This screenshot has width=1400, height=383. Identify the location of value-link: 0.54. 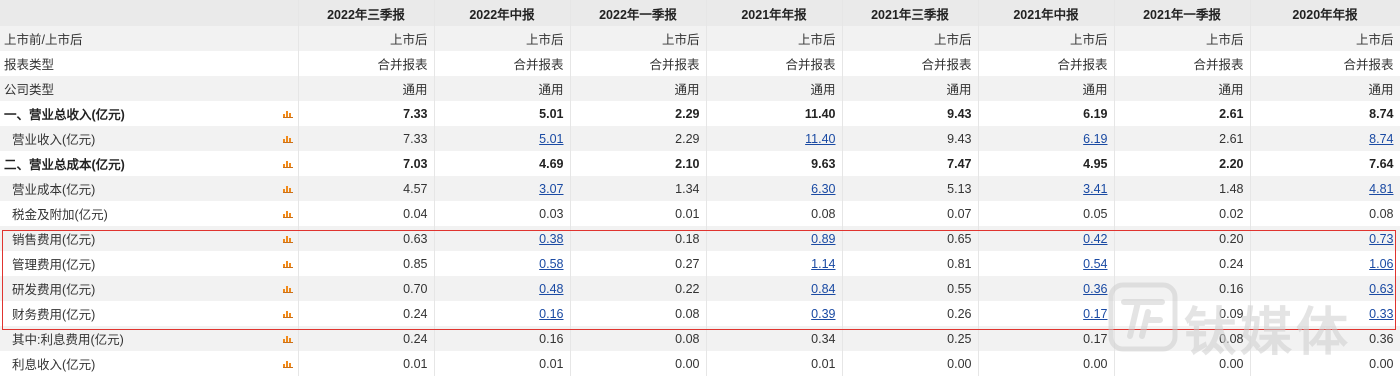
(1095, 264).